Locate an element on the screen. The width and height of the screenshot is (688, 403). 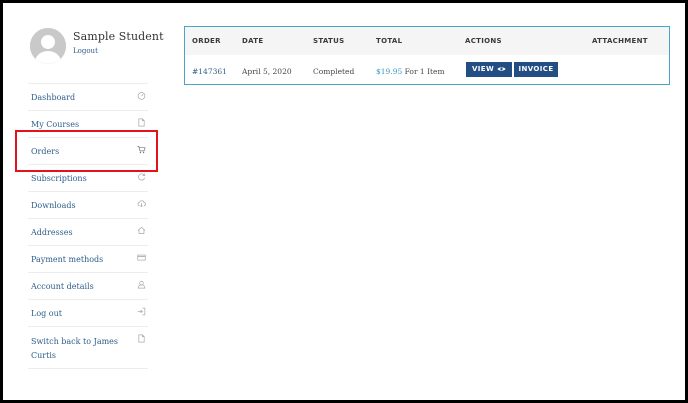
avatar is located at coordinates (48, 46).